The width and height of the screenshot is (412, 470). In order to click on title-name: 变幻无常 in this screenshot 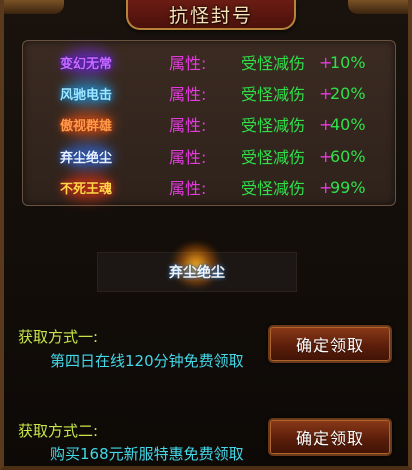, I will do `click(85, 64)`.